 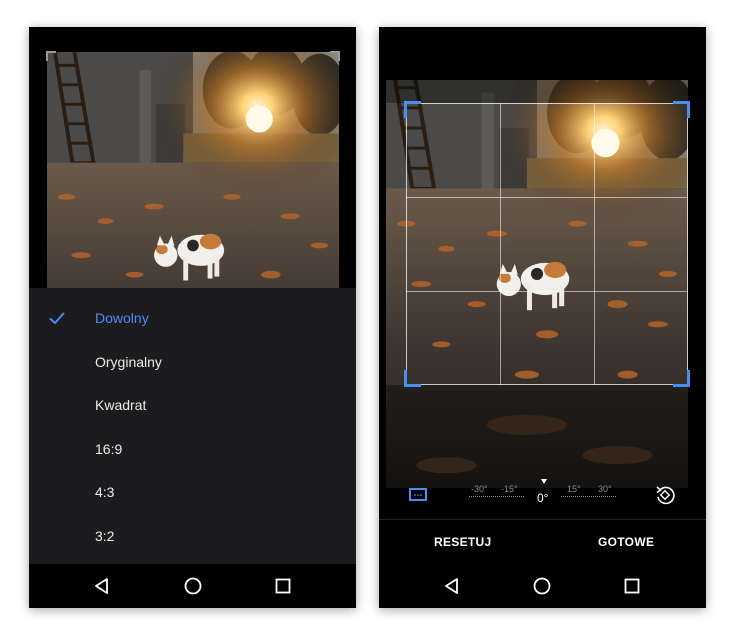 I want to click on rotate-icon, so click(x=665, y=495).